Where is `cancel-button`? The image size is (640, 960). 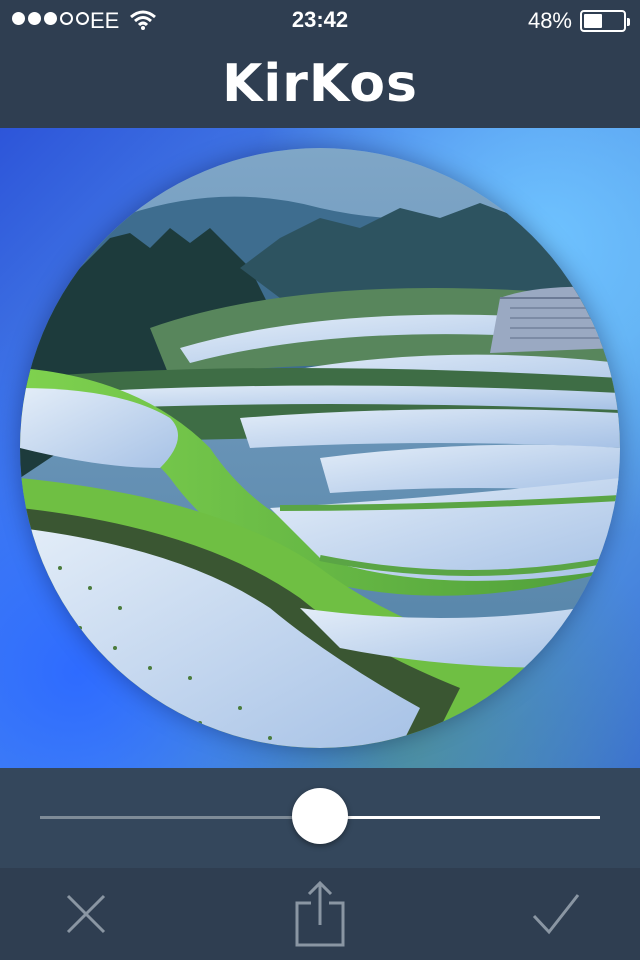 cancel-button is located at coordinates (86, 914).